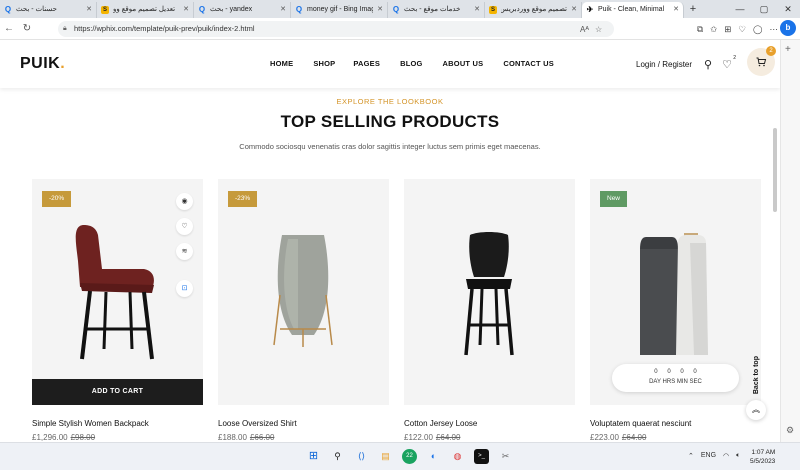  I want to click on wishlist-heart-icon: ♡ 2, so click(729, 63).